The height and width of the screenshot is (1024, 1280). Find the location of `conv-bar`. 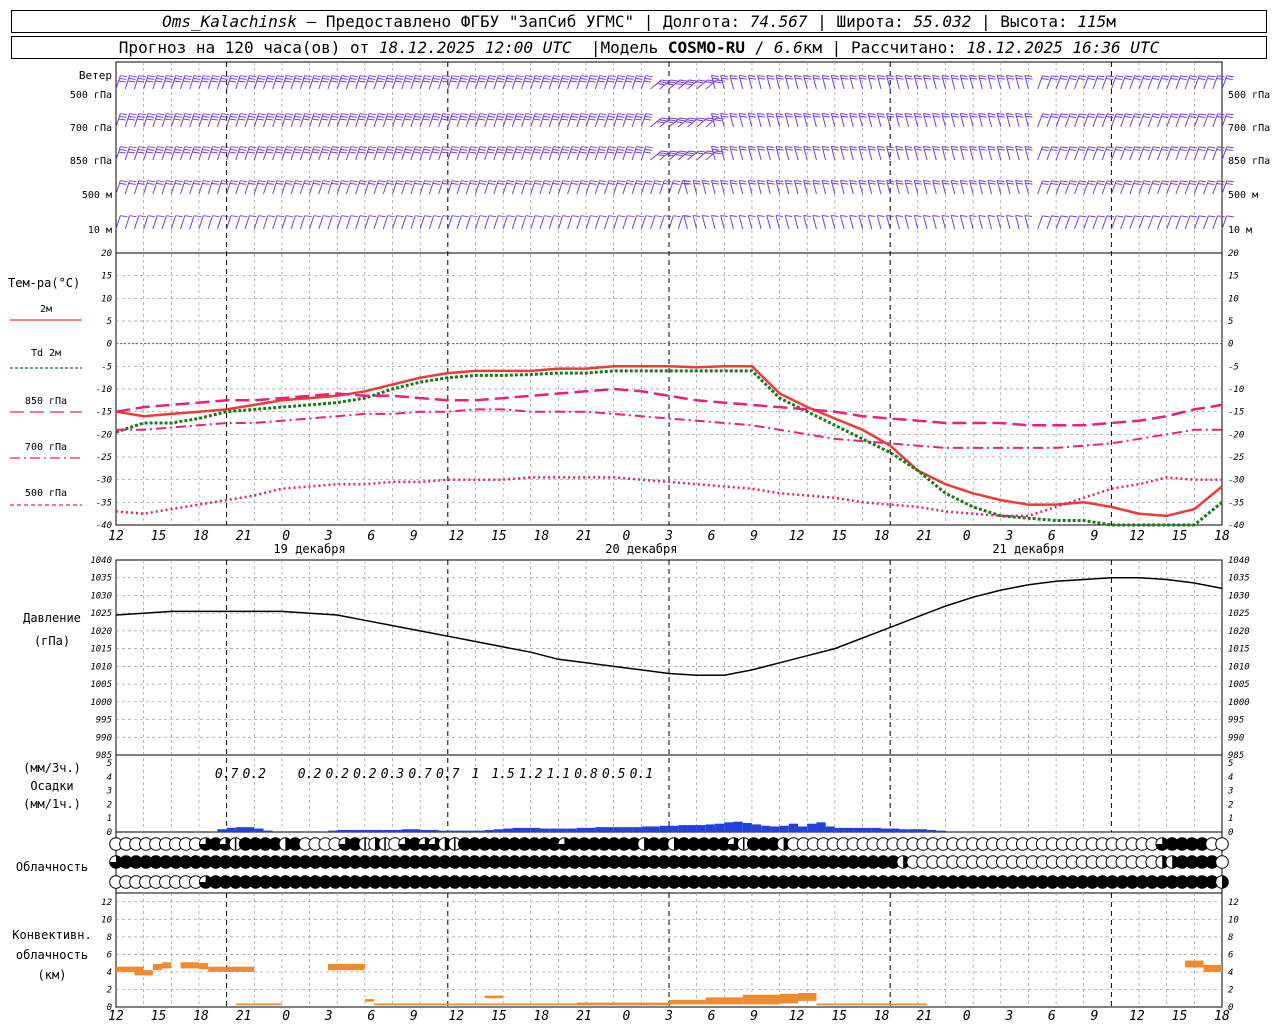

conv-bar is located at coordinates (622, 1004).